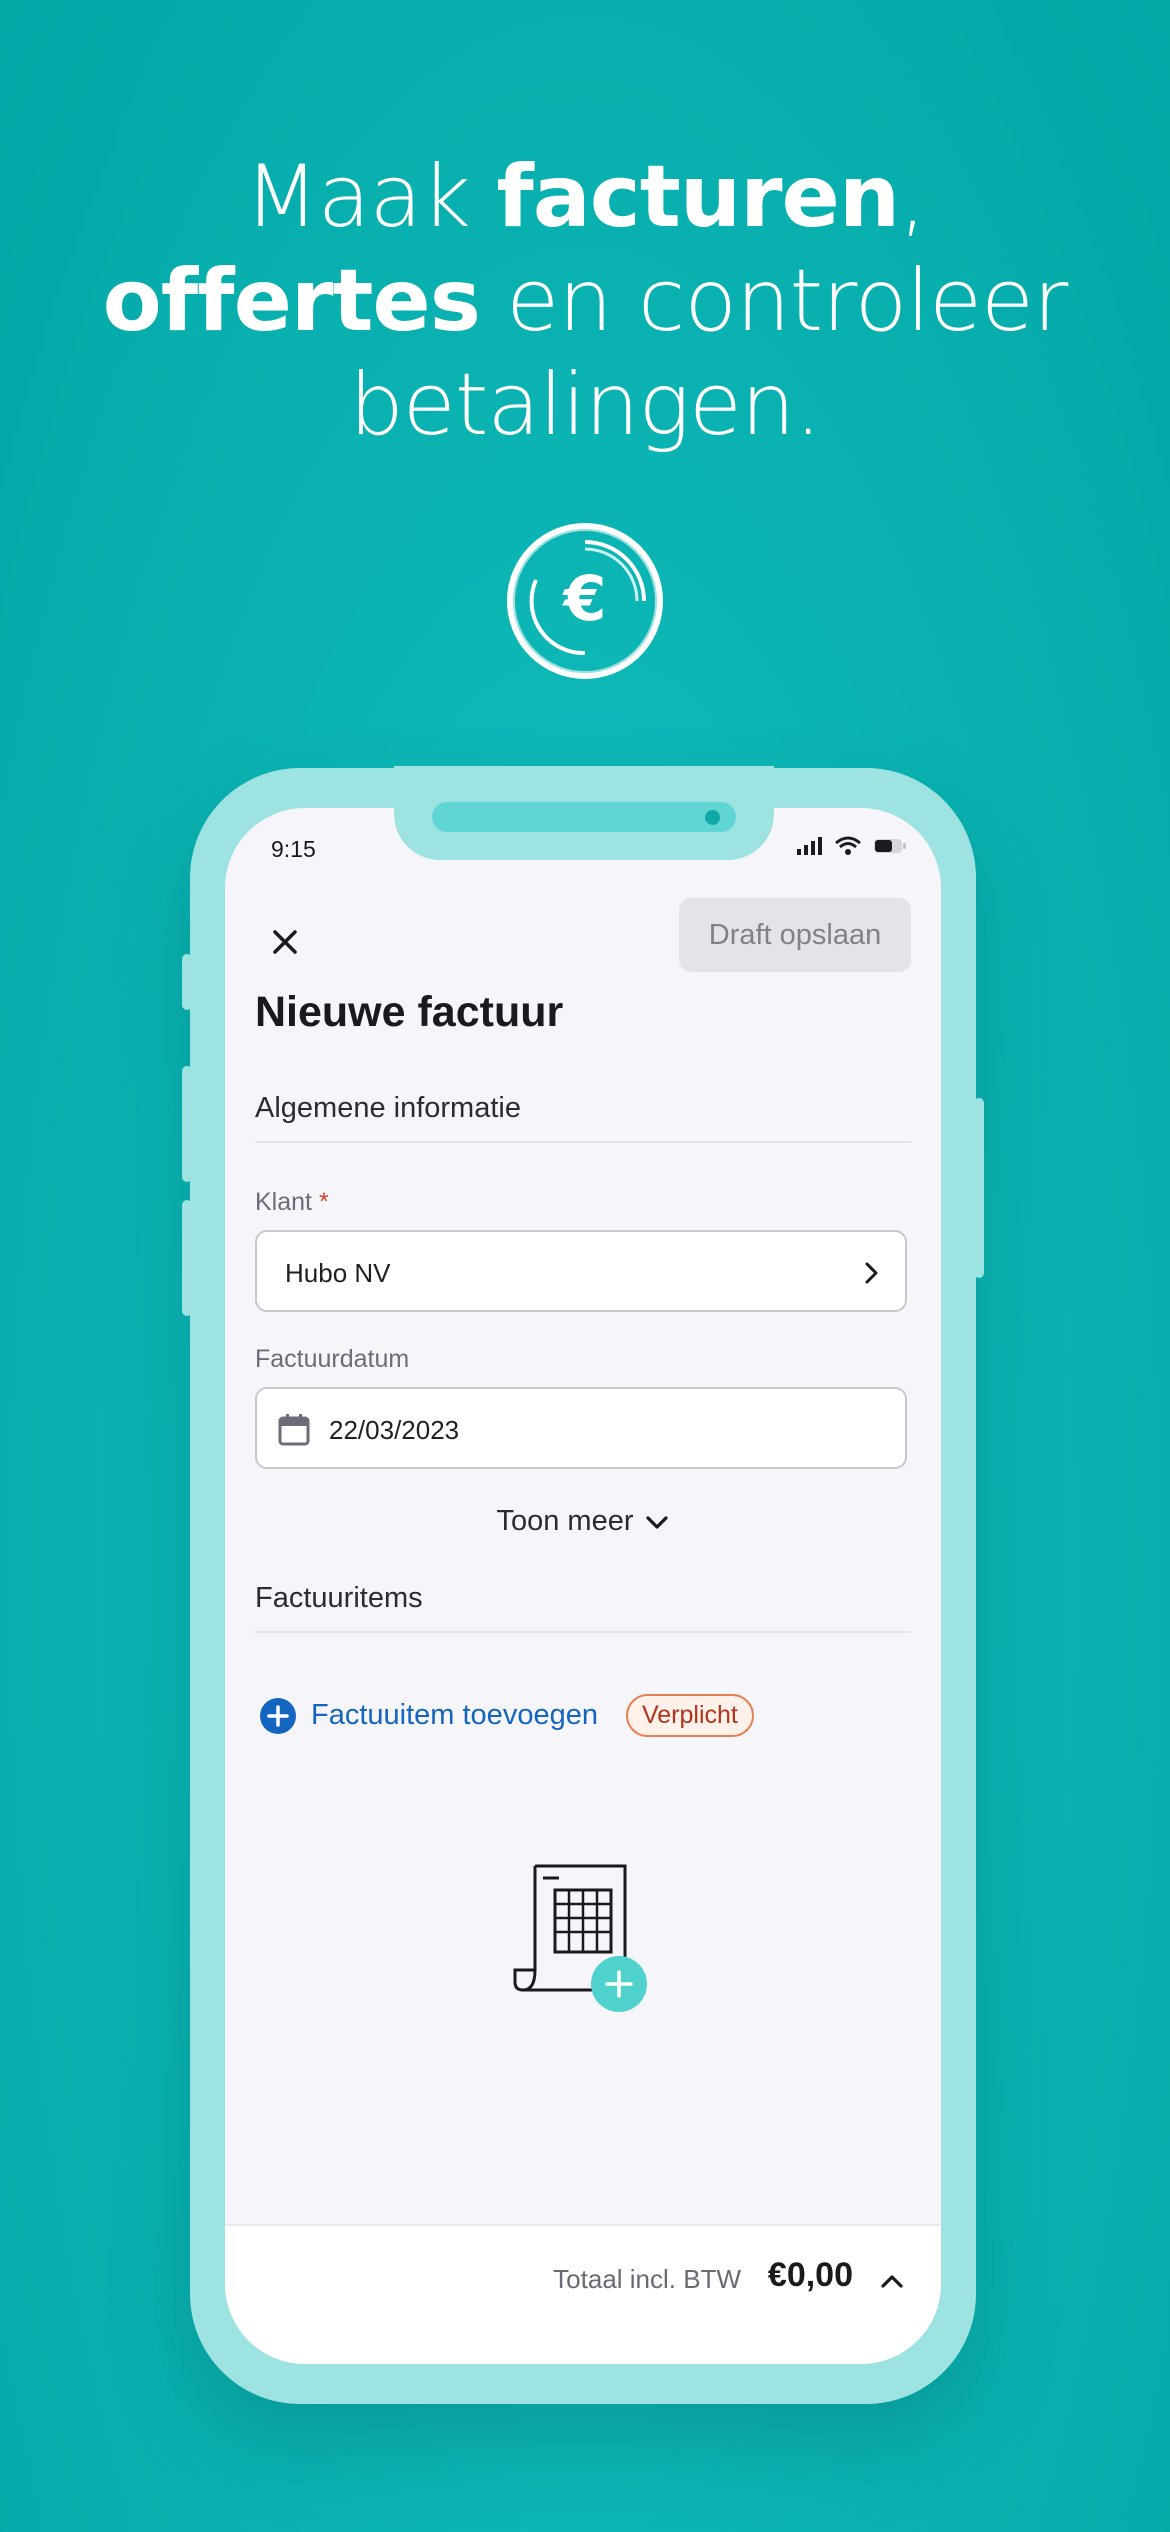  What do you see at coordinates (293, 849) in the screenshot?
I see `status-time: 9:15` at bounding box center [293, 849].